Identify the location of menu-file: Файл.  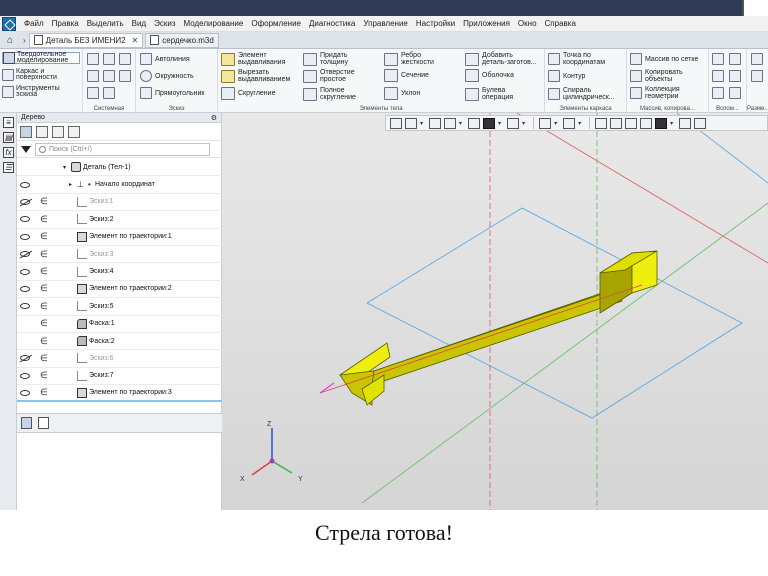
(34, 23).